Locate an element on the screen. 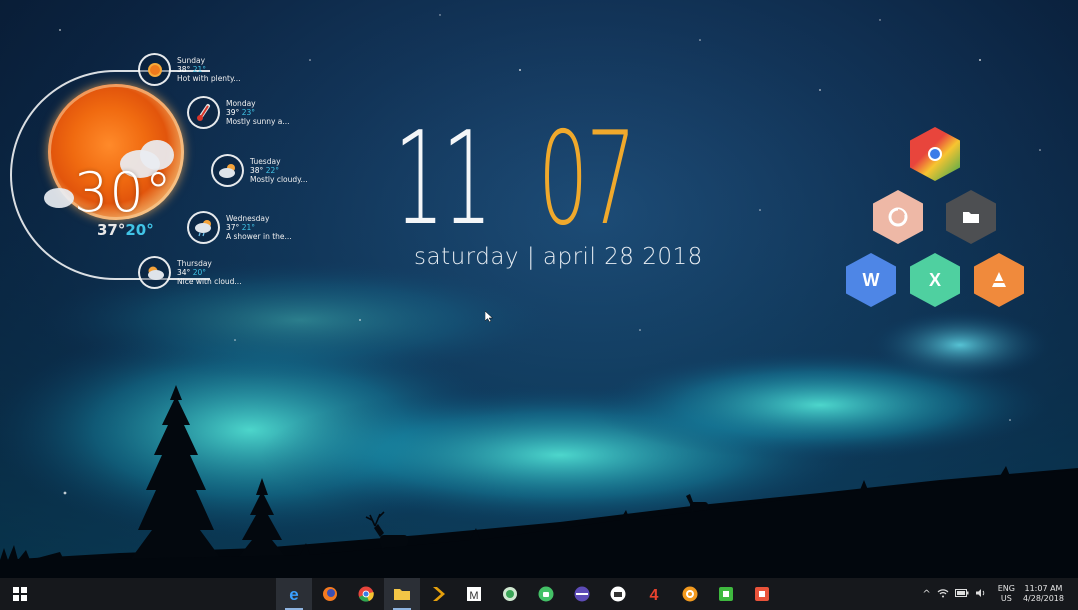  vpn-icon is located at coordinates (582, 594).